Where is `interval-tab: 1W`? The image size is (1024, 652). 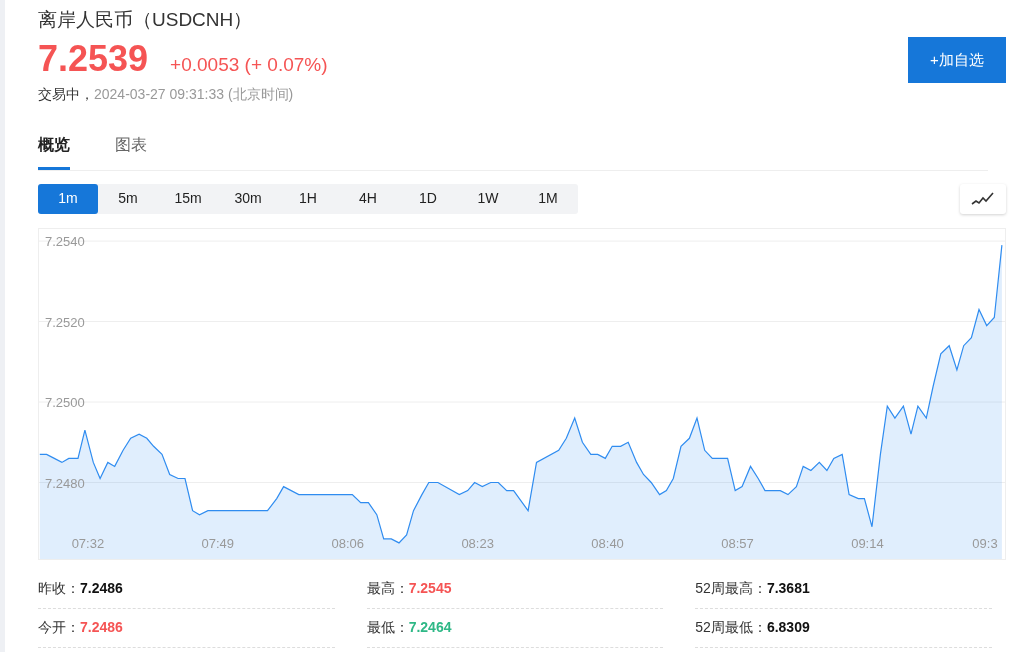 interval-tab: 1W is located at coordinates (488, 198).